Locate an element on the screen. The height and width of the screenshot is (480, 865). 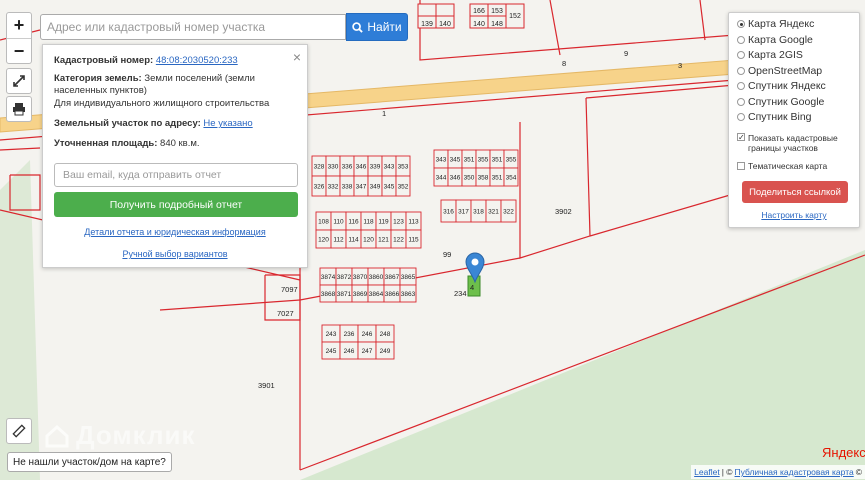
cadastral-row: Кадастровый номер: 48:08:2030520:233 is located at coordinates (177, 61).